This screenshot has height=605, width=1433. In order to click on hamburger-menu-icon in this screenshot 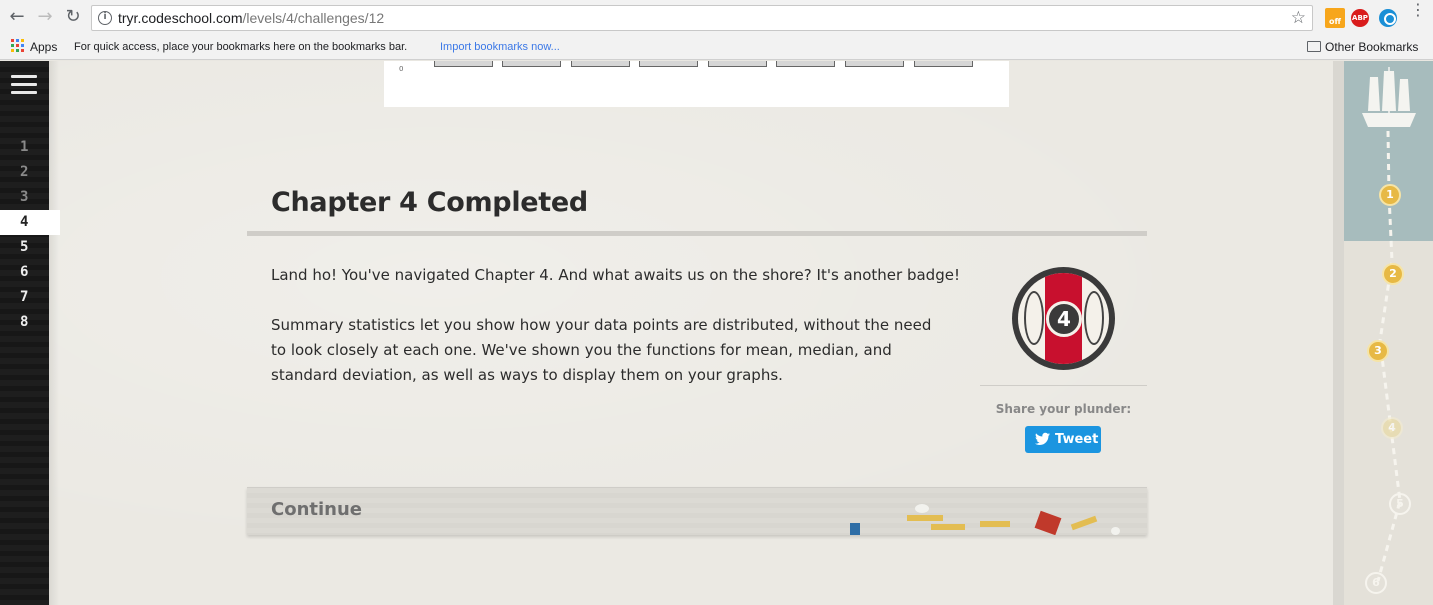, I will do `click(24, 85)`.